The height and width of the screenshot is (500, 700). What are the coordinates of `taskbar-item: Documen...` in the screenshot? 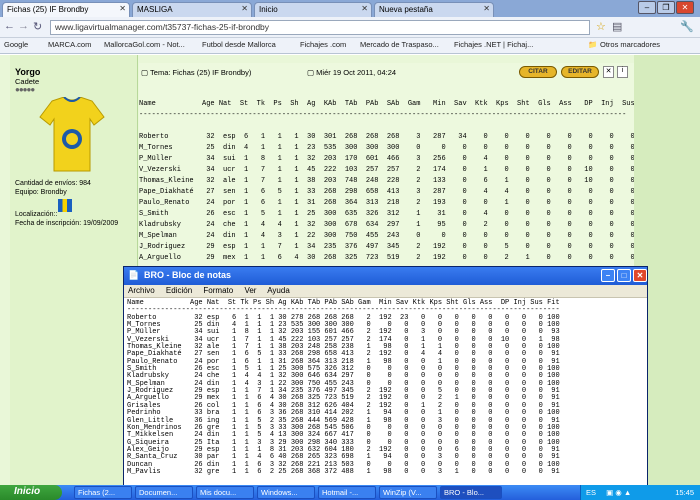 It's located at (164, 492).